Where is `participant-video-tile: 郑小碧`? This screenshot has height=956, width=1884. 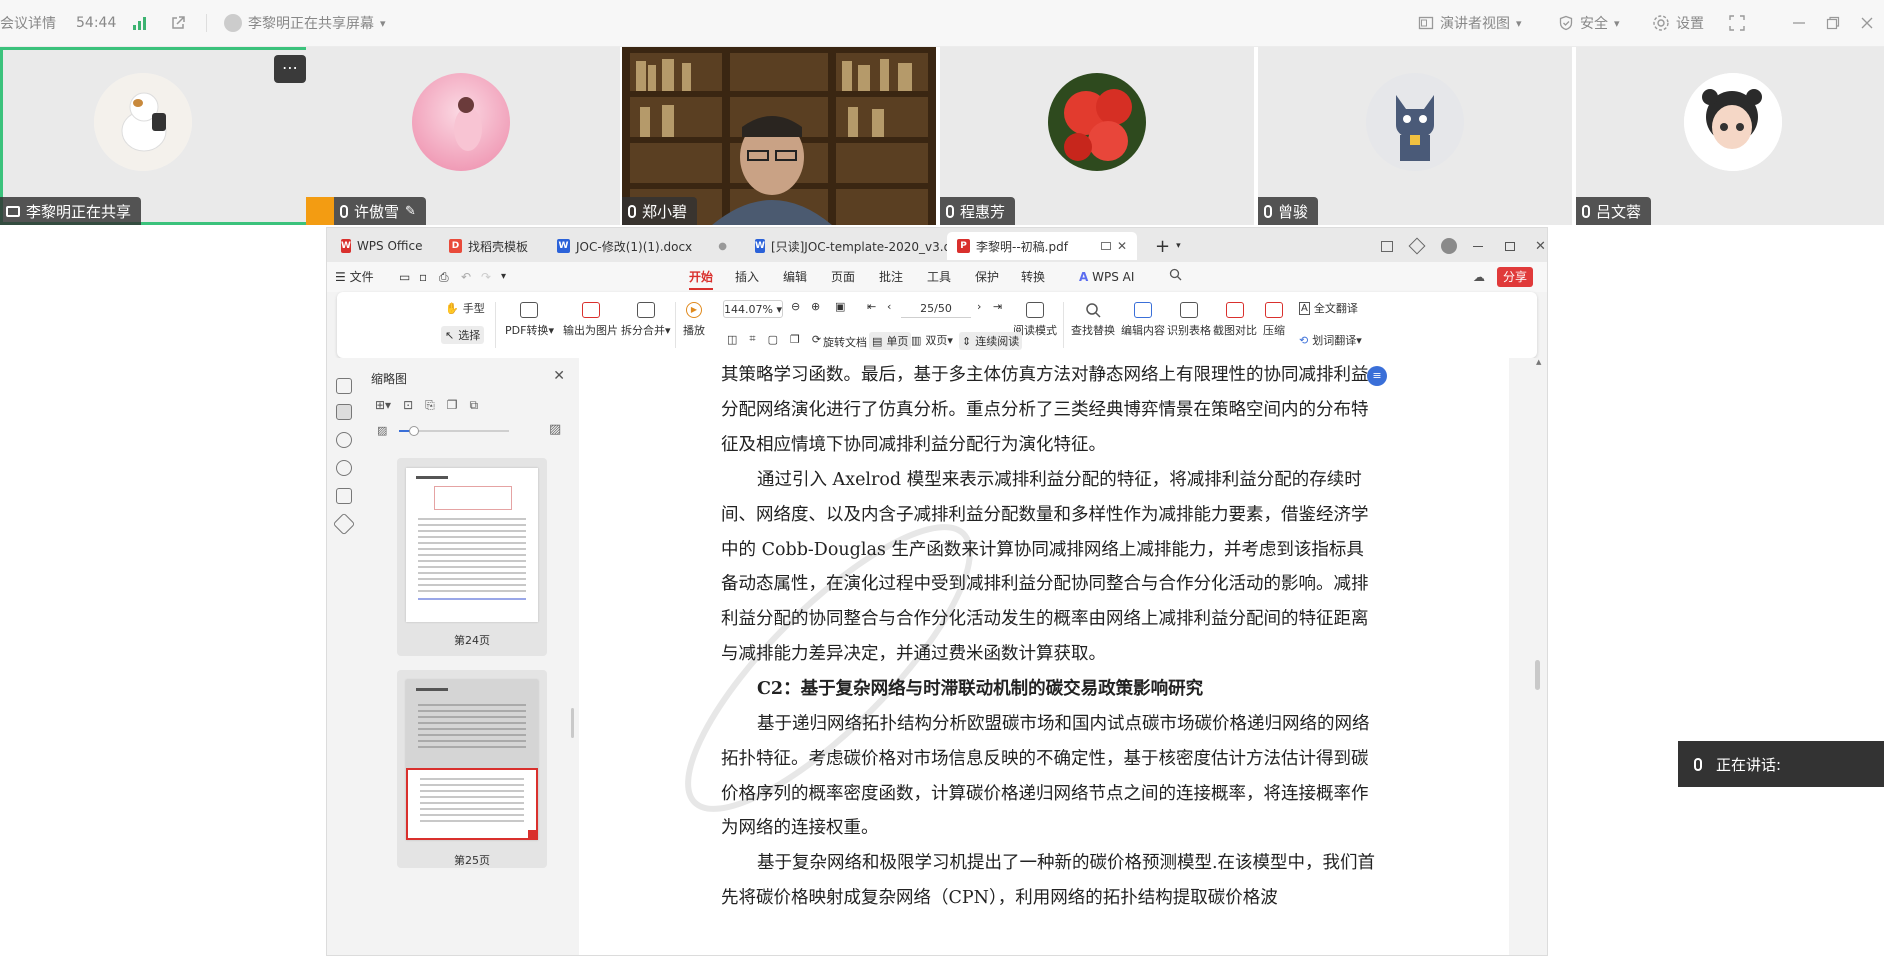 participant-video-tile: 郑小碧 is located at coordinates (779, 136).